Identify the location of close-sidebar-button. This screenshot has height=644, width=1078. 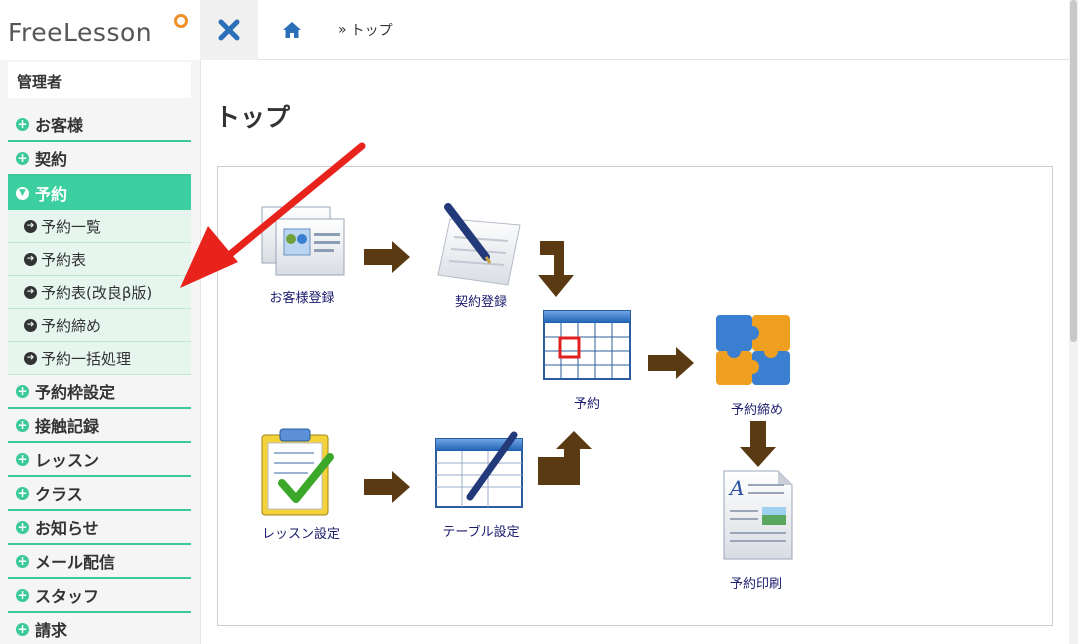
(229, 30).